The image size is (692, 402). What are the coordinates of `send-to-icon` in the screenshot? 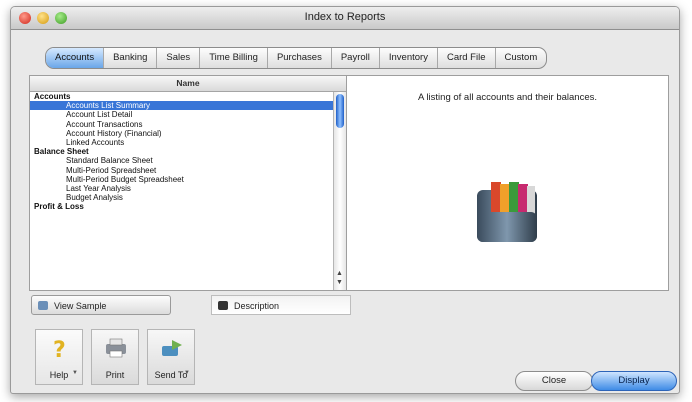 It's located at (172, 348).